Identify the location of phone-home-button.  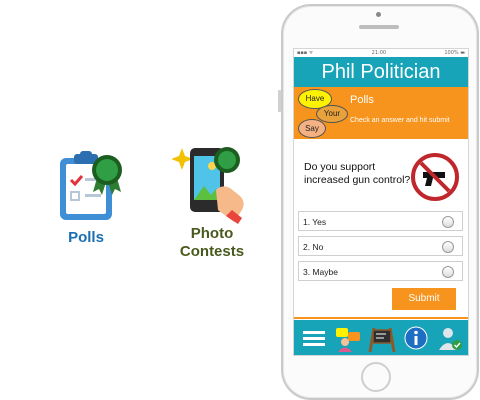
(376, 377).